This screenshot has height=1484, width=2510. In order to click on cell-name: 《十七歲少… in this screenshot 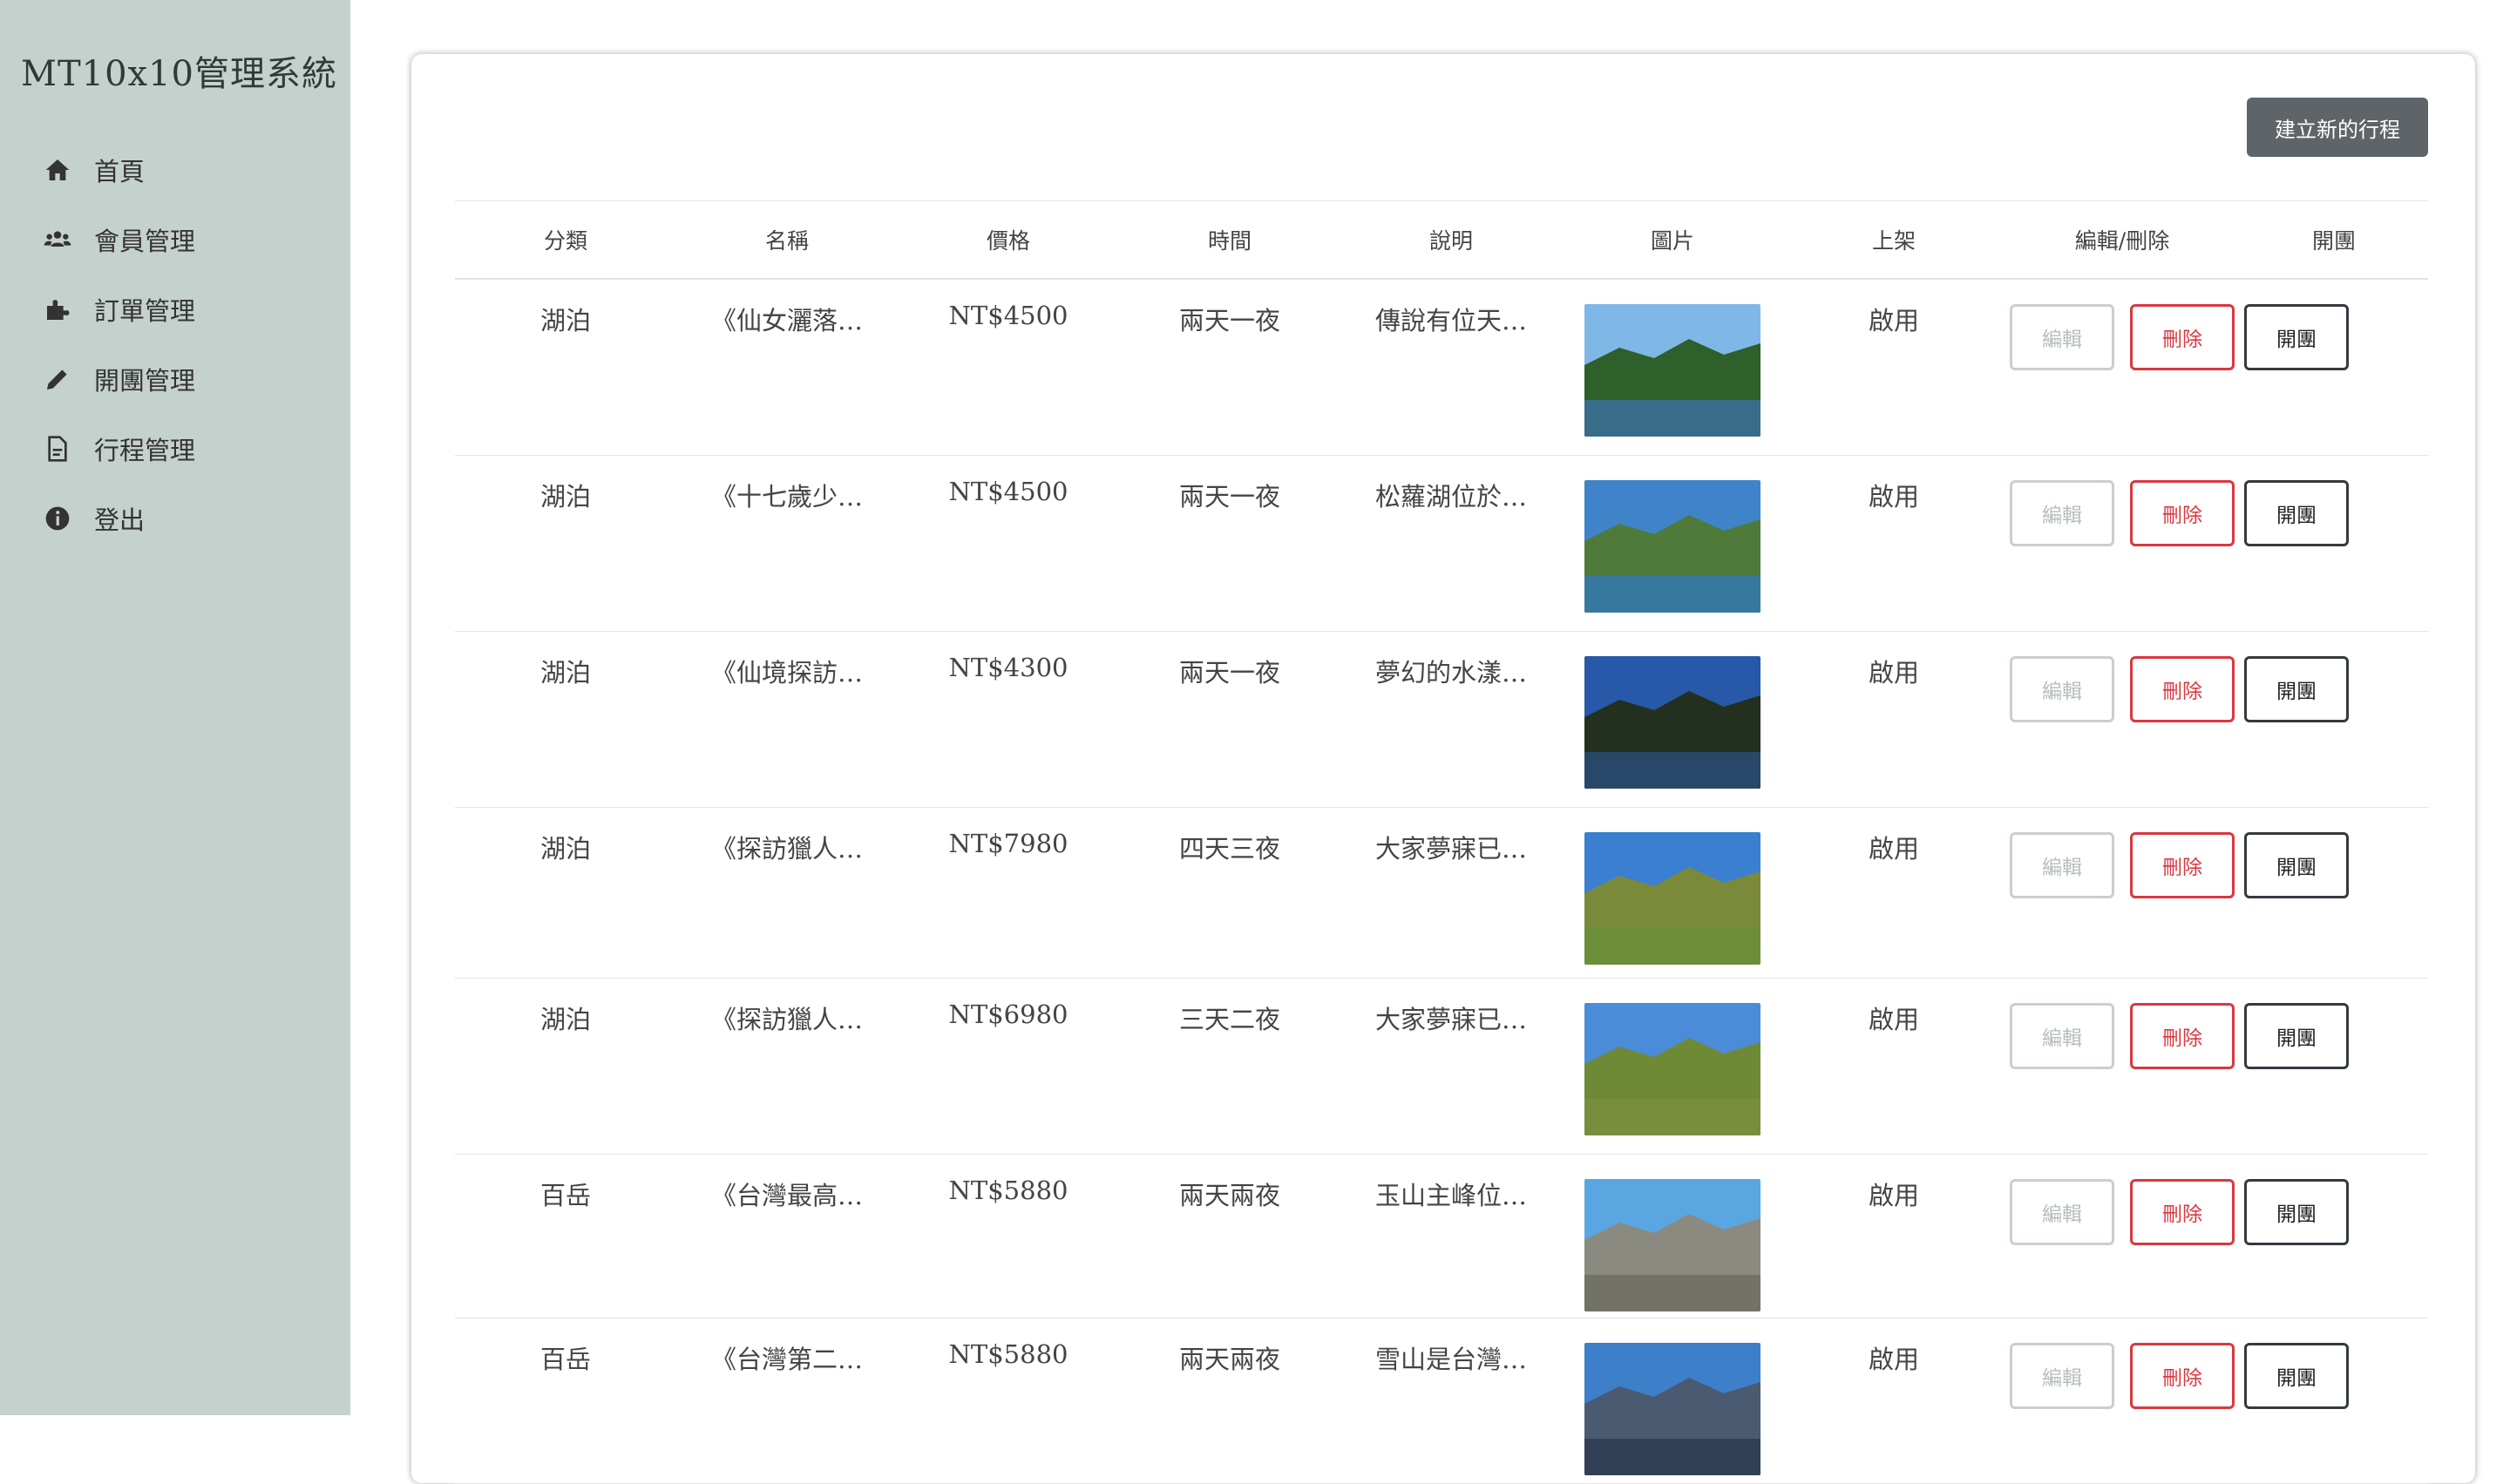, I will do `click(787, 543)`.